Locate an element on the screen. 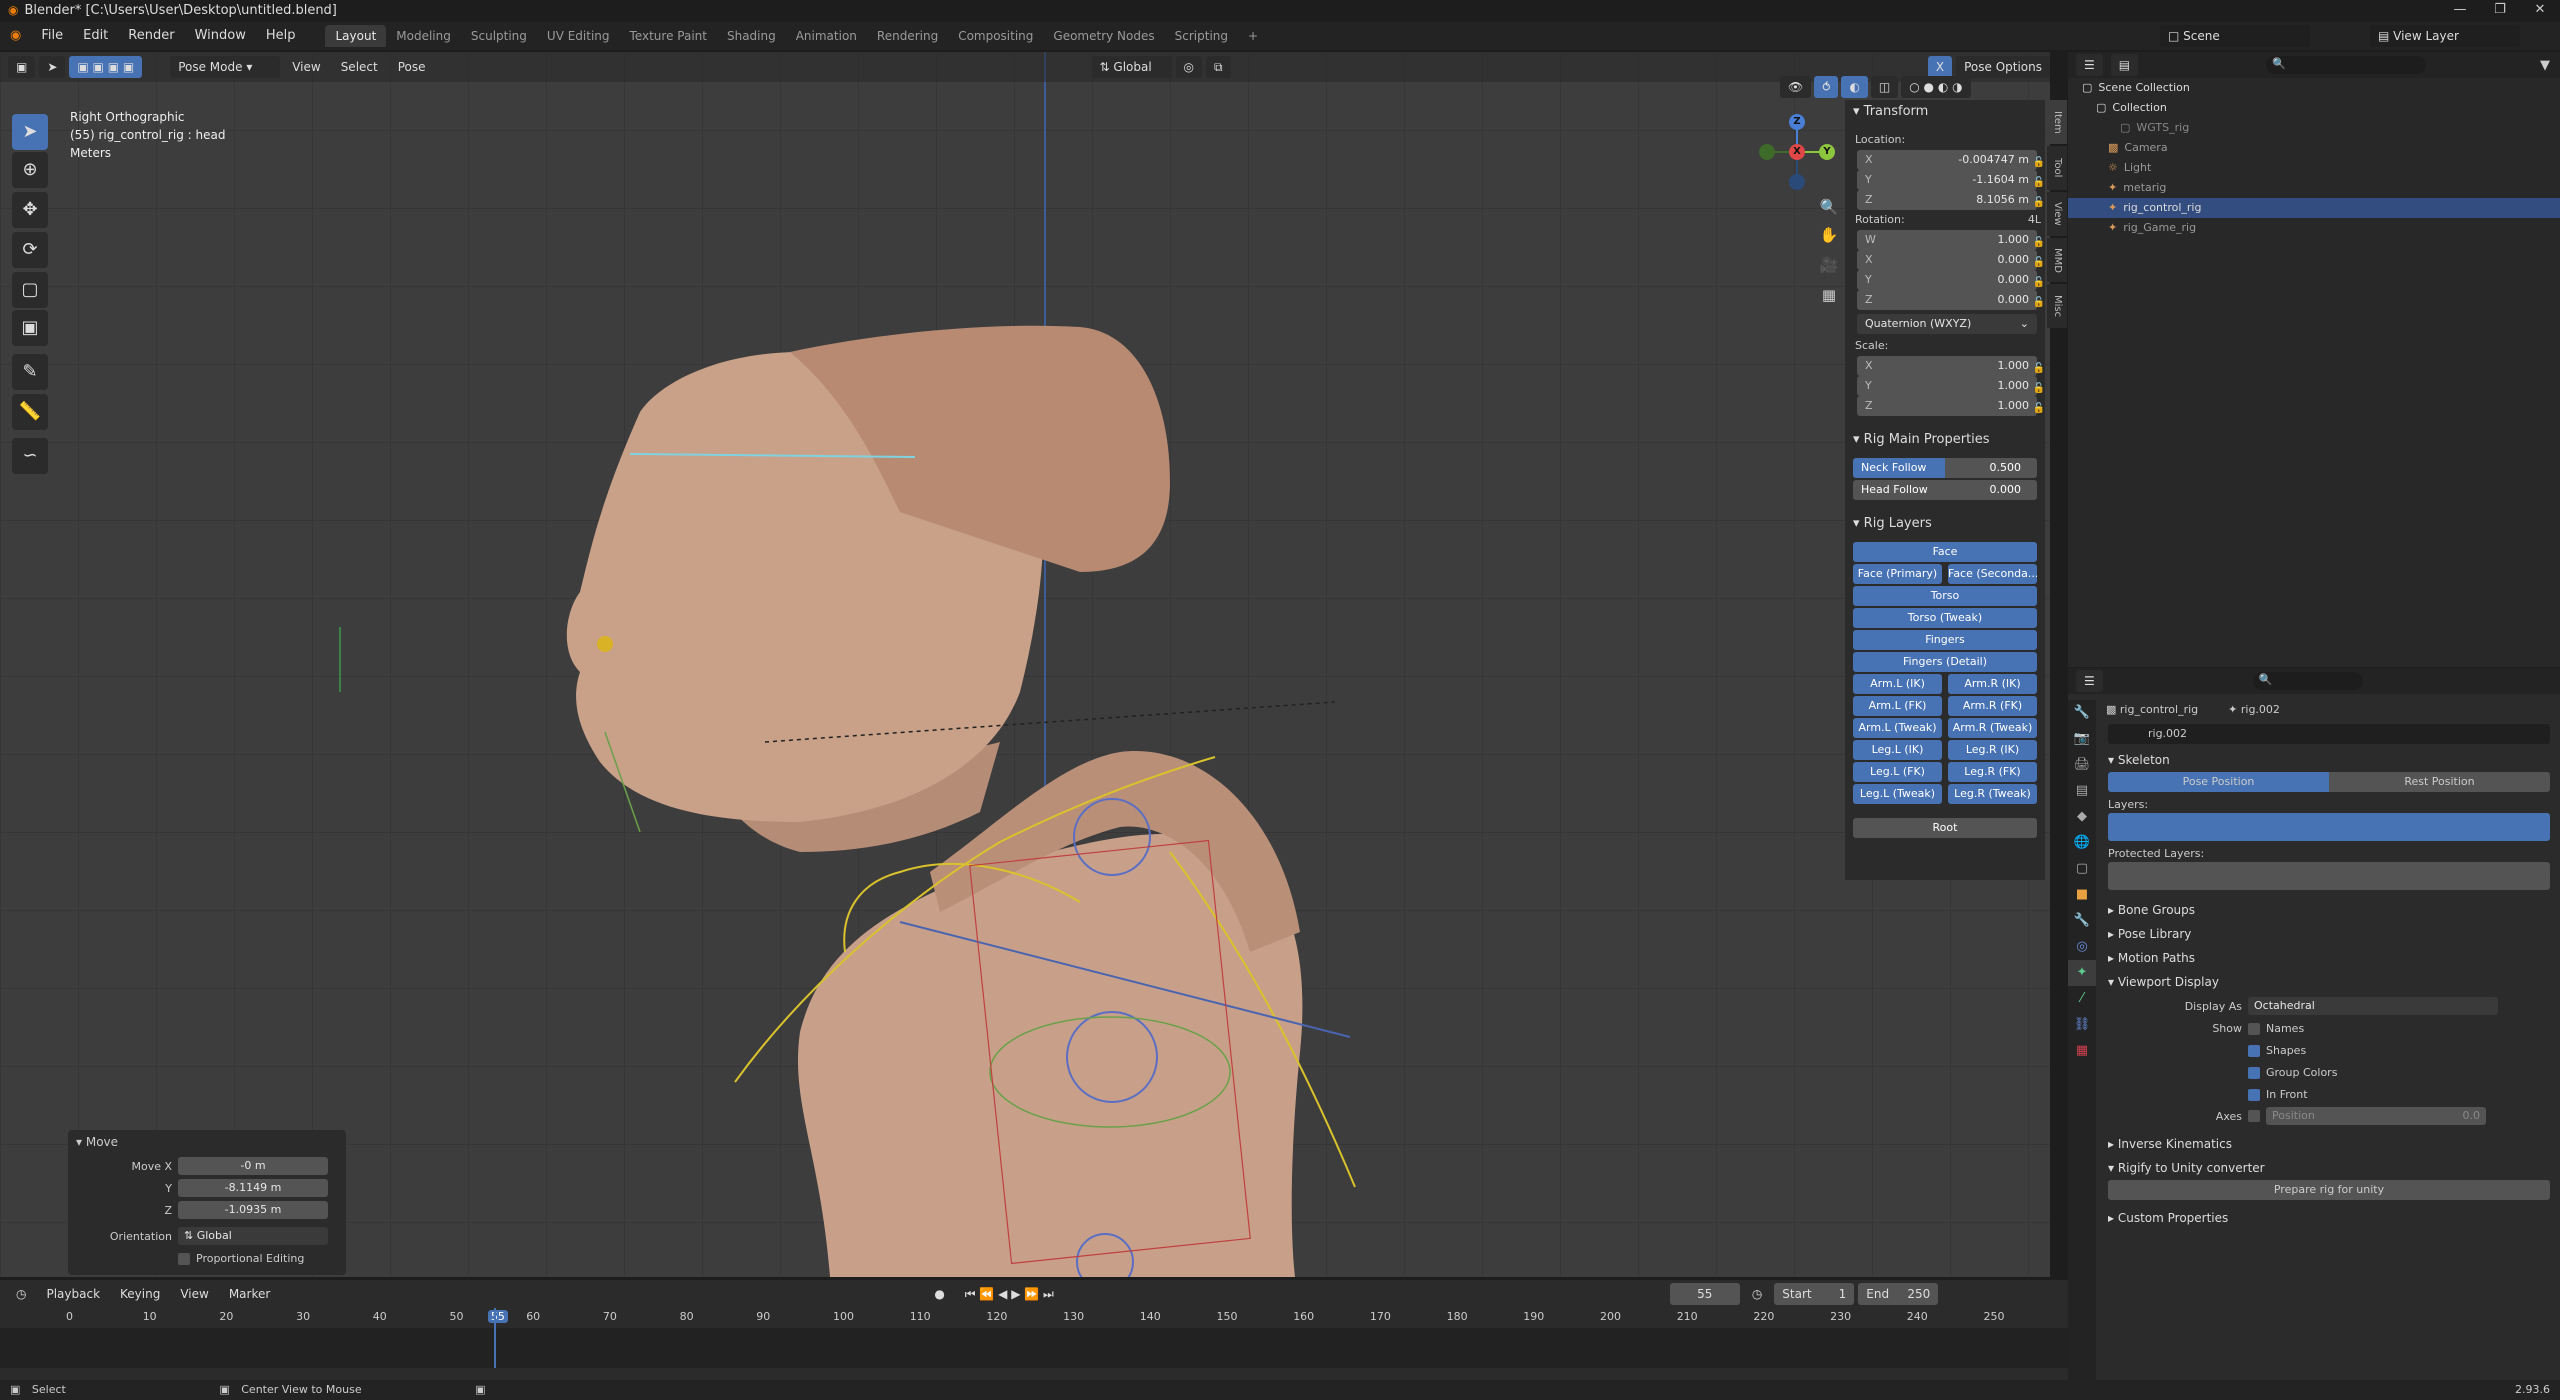 The height and width of the screenshot is (1400, 2560). outliner-item-metarig: ✦ metarig is located at coordinates (2314, 188).